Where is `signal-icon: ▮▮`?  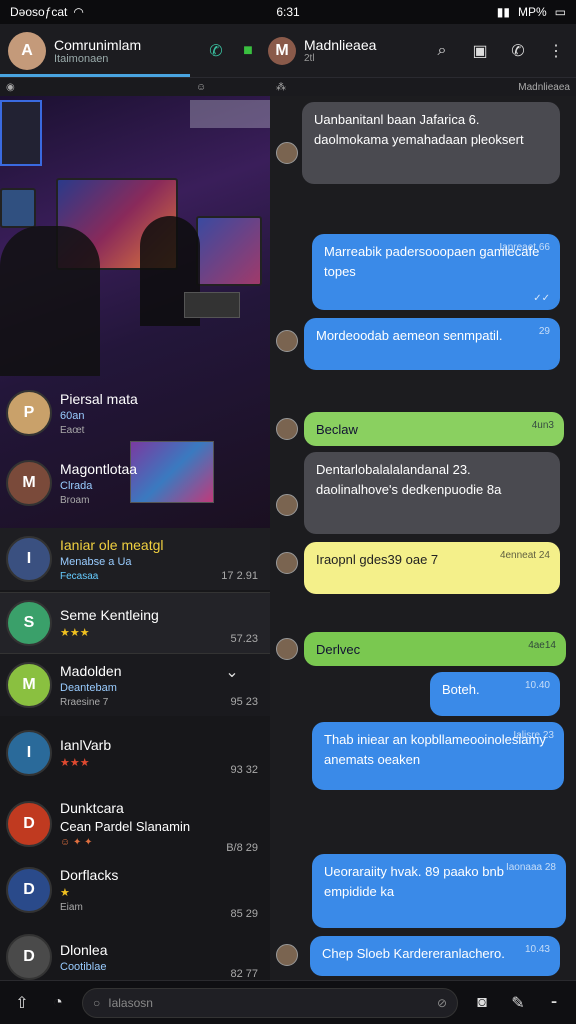
signal-icon: ▮▮ is located at coordinates (503, 12).